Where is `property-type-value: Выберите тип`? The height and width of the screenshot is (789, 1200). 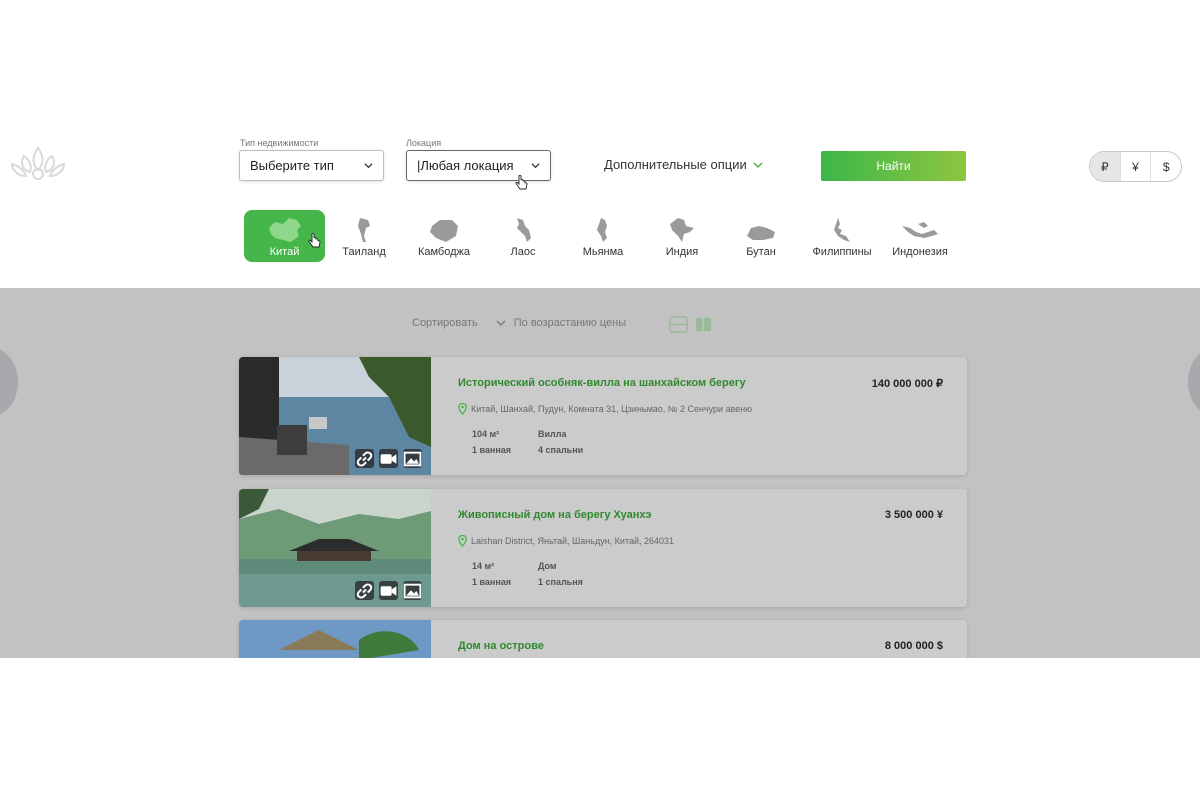
property-type-value: Выберите тип is located at coordinates (292, 165).